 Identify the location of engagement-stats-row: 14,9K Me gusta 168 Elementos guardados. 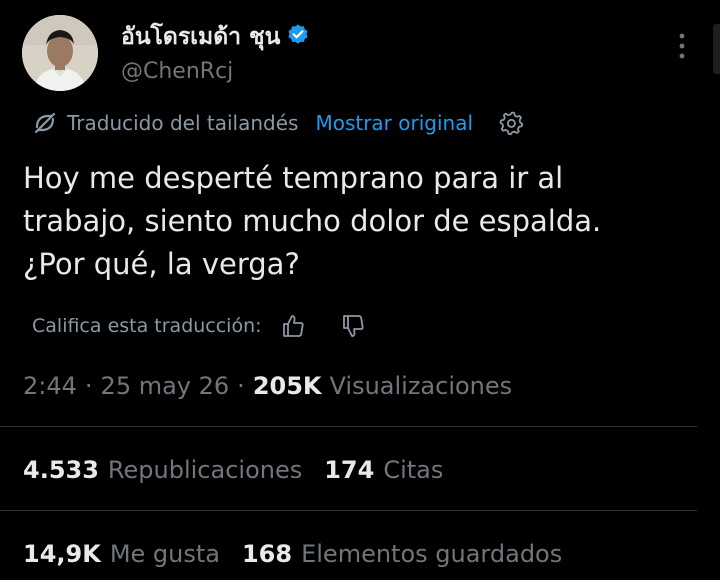
(303, 554).